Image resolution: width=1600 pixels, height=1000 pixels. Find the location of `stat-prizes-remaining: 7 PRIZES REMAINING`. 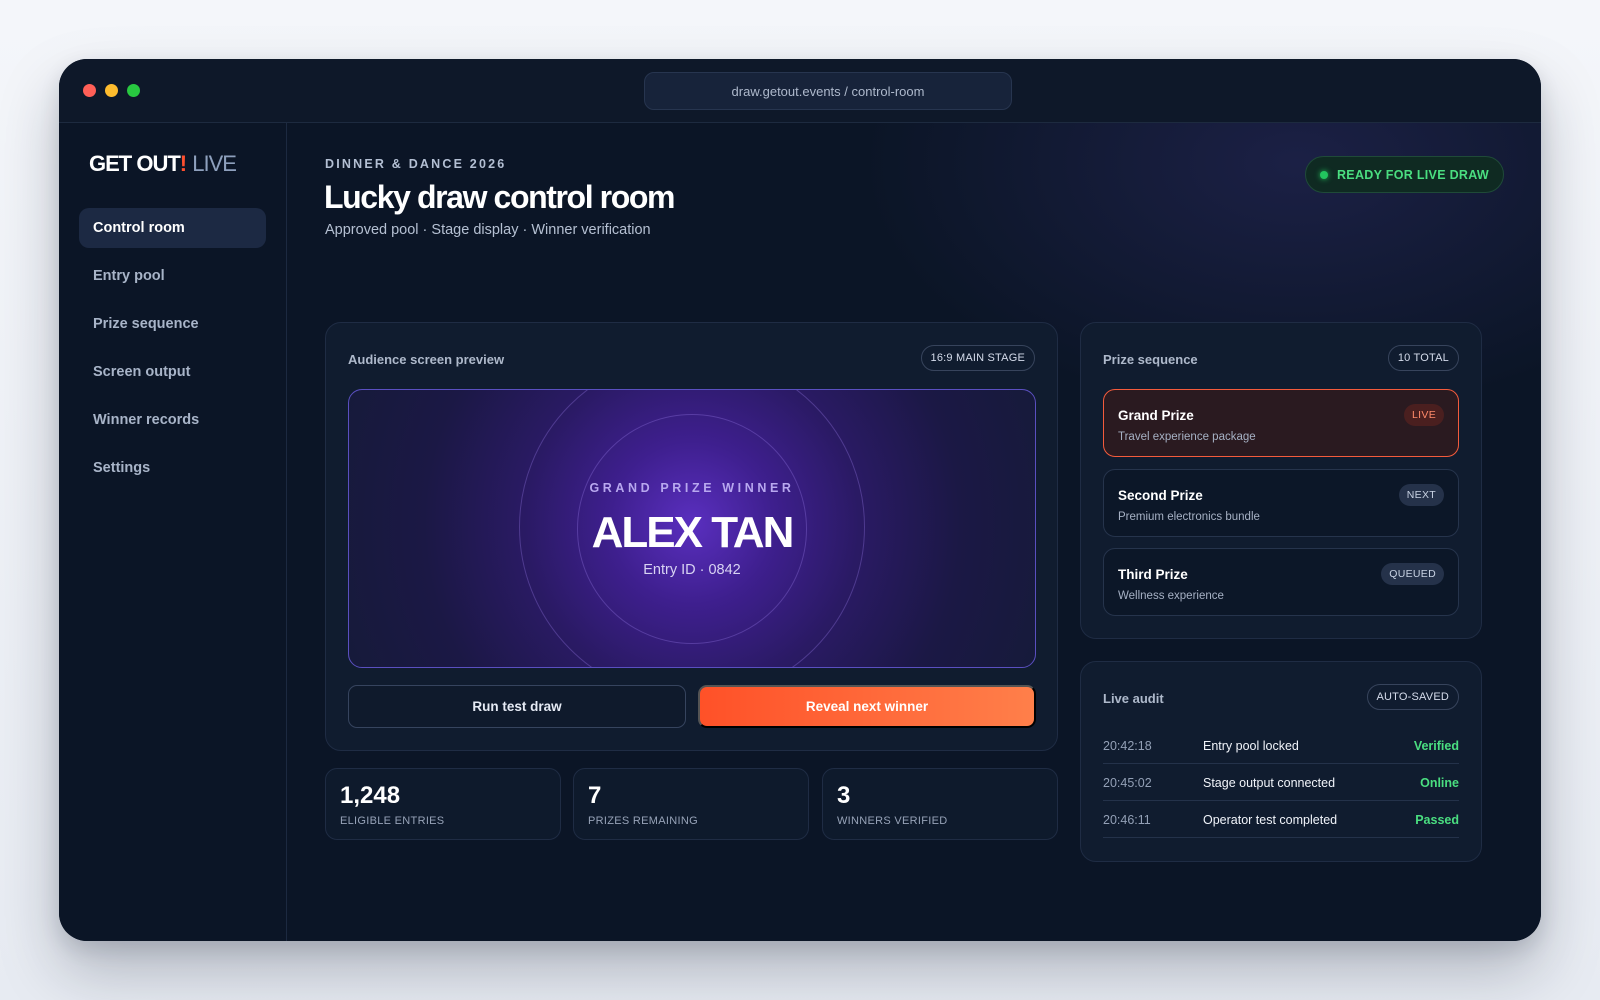

stat-prizes-remaining: 7 PRIZES REMAINING is located at coordinates (691, 804).